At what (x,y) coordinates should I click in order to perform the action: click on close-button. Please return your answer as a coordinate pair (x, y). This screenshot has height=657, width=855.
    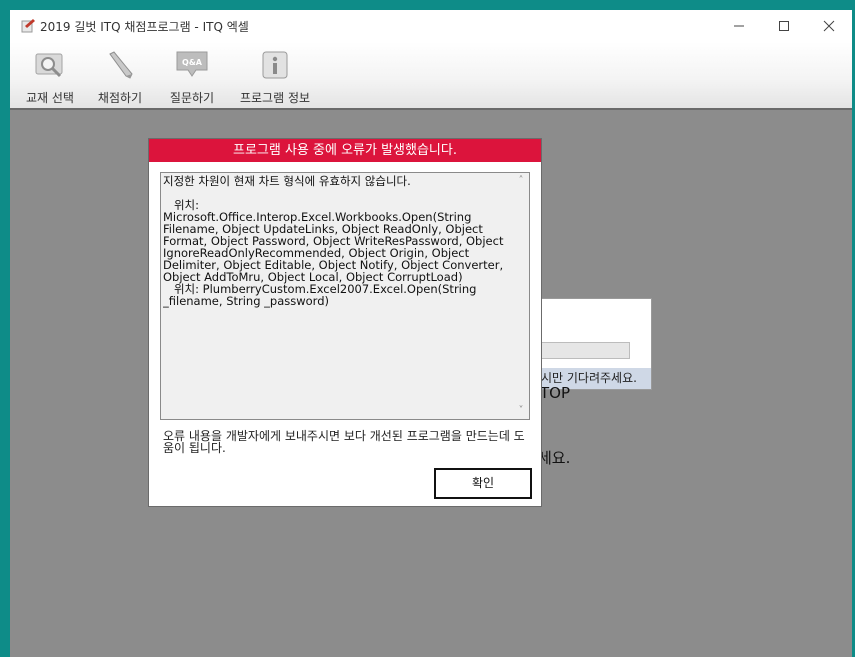
    Looking at the image, I should click on (828, 26).